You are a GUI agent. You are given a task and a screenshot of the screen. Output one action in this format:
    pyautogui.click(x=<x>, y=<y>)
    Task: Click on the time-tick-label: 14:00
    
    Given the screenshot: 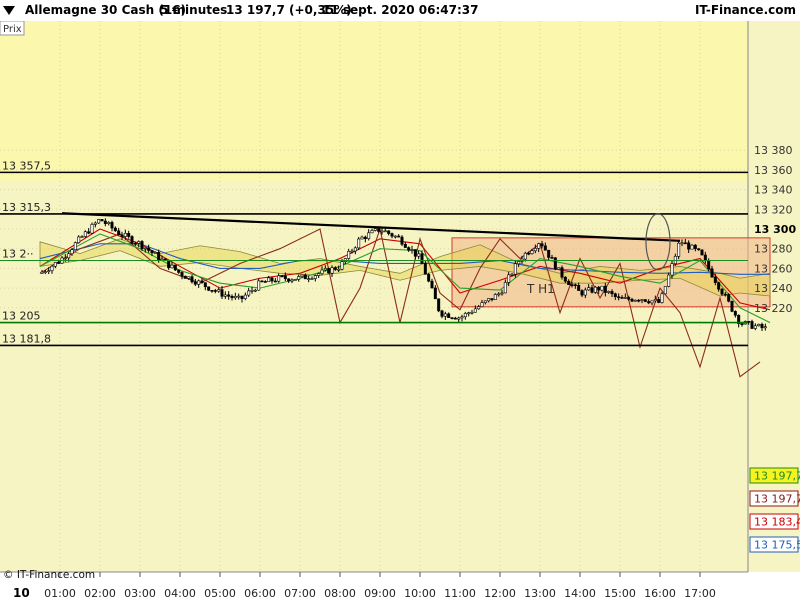 What is the action you would take?
    pyautogui.click(x=580, y=593)
    